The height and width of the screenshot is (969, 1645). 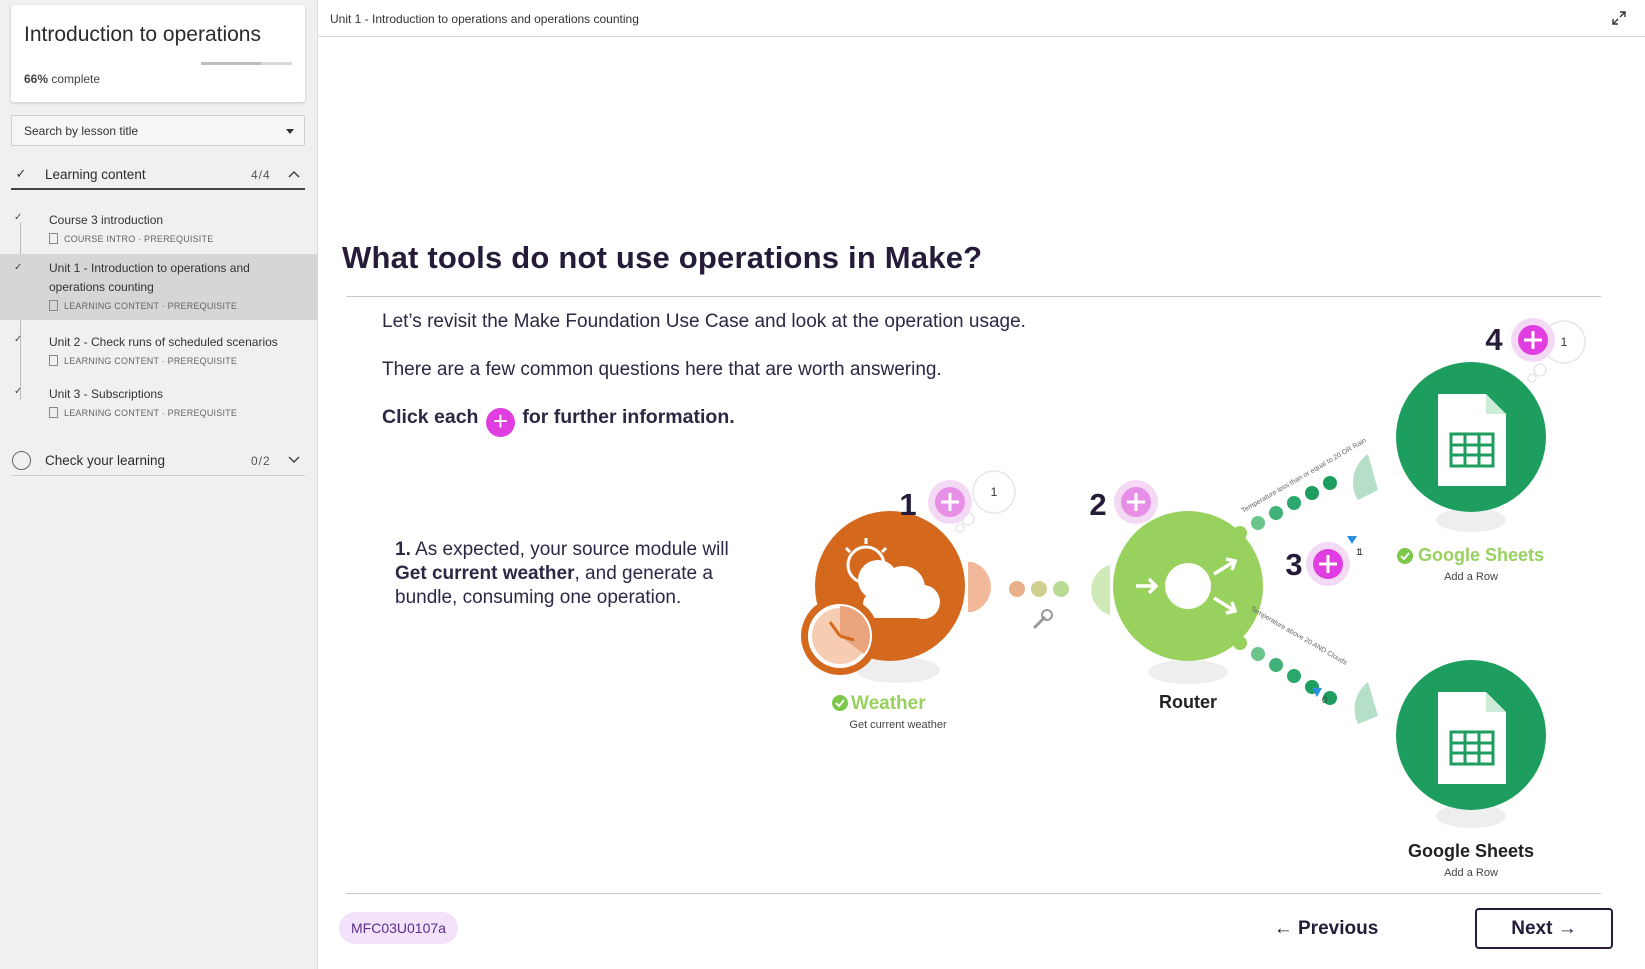 I want to click on hotspot-1: 1, so click(x=935, y=502).